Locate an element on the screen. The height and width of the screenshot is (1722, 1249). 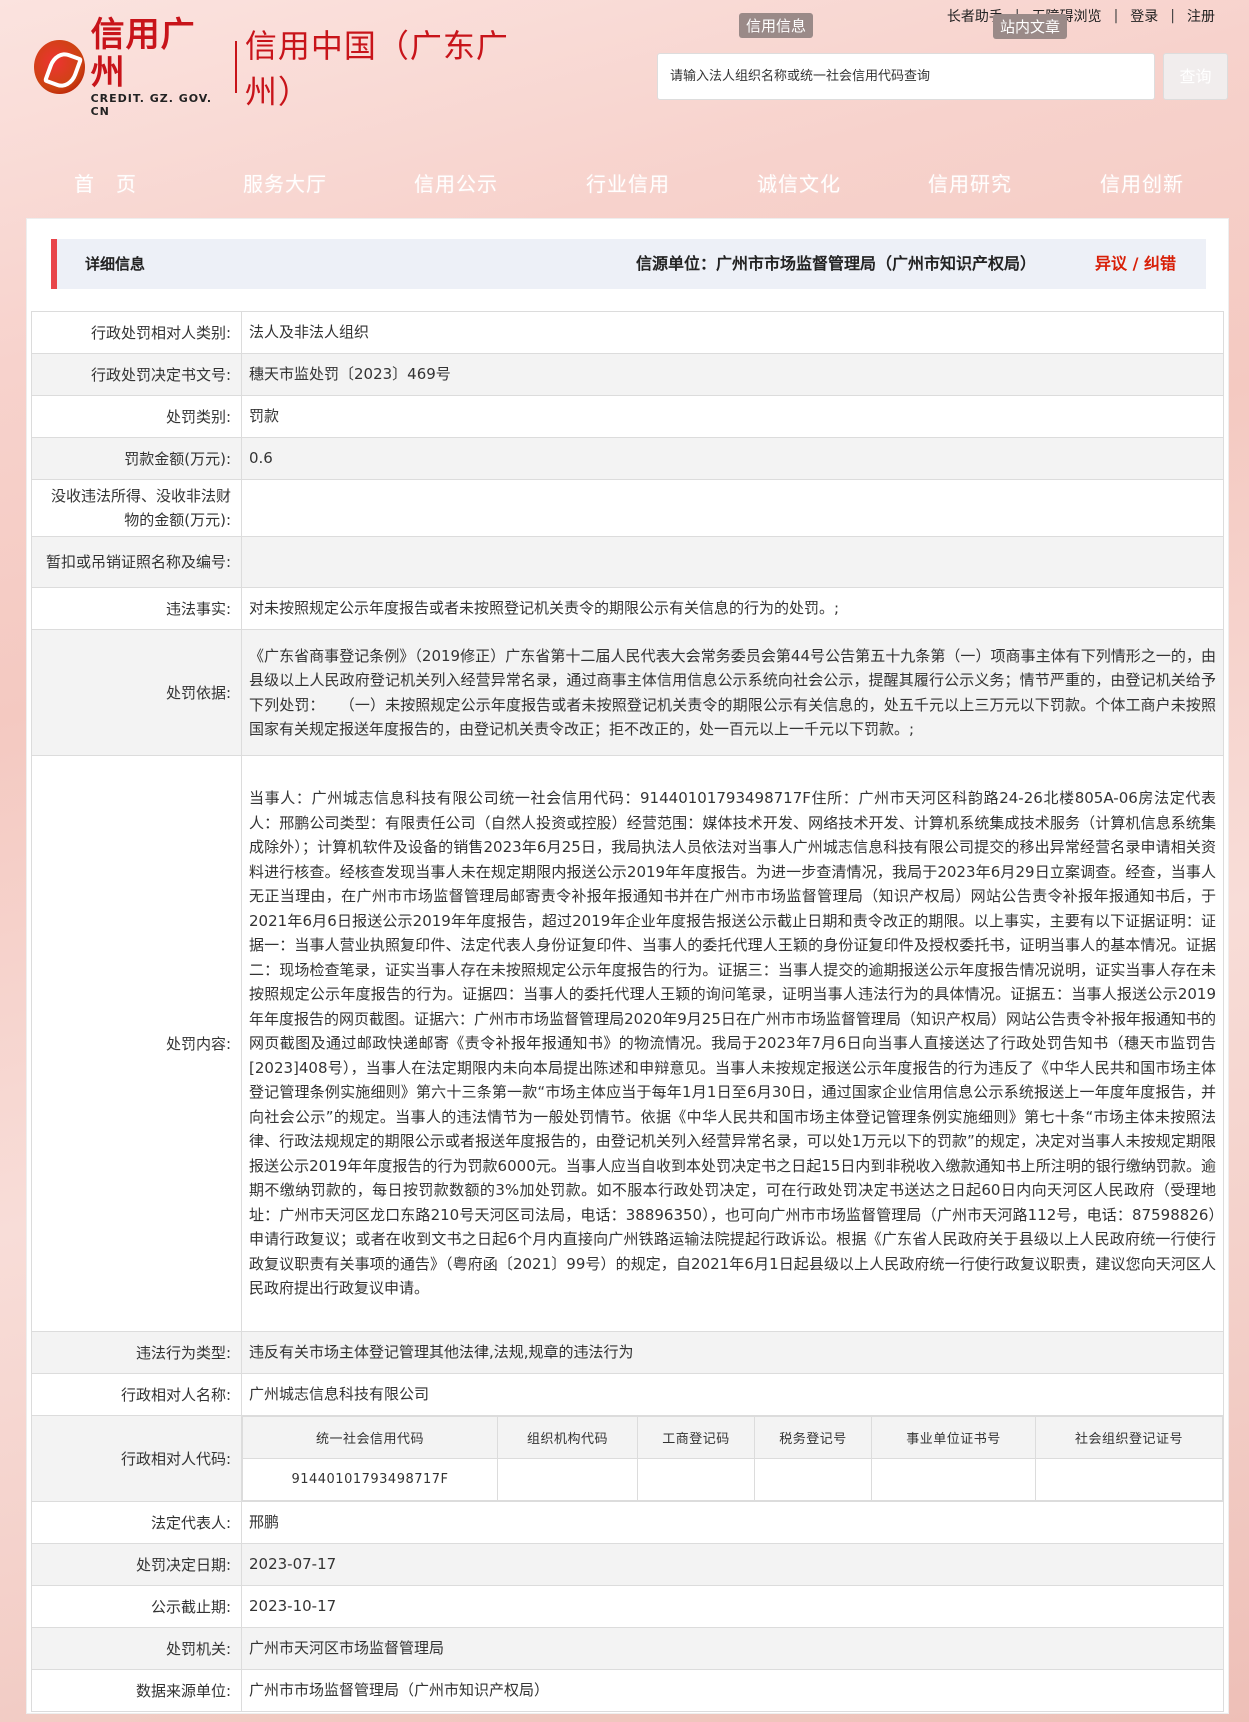
table-row: 违法行为类型: 违反有关市场主体登记管理其他法律,法规,规章的违法行为 is located at coordinates (627, 1352).